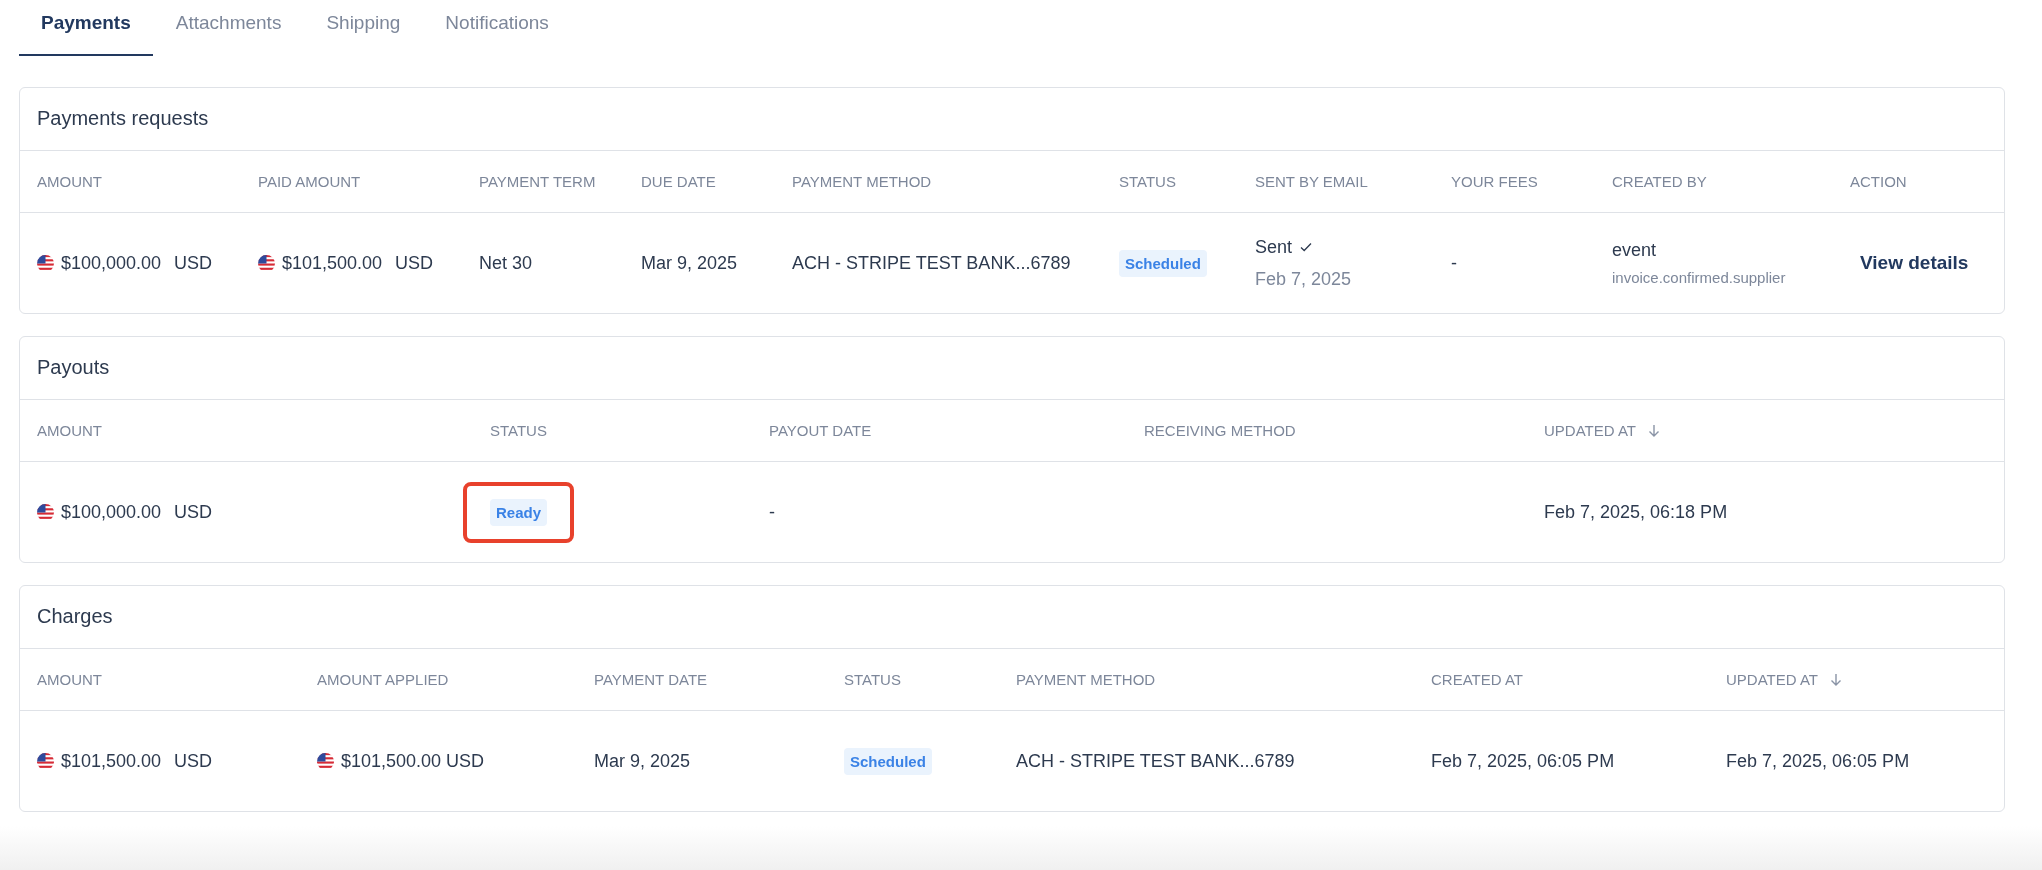  What do you see at coordinates (651, 679) in the screenshot?
I see `column-header: PAYMENT DATE` at bounding box center [651, 679].